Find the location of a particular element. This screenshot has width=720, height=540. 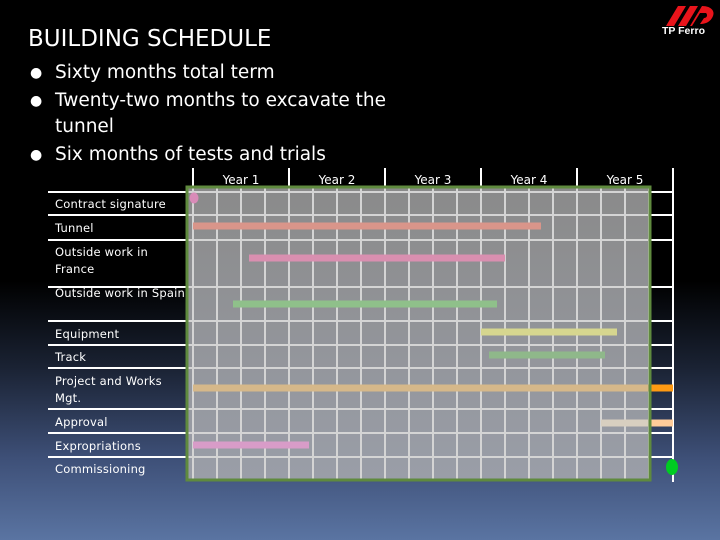

task-label: Project and Works Mgt. is located at coordinates (108, 389).